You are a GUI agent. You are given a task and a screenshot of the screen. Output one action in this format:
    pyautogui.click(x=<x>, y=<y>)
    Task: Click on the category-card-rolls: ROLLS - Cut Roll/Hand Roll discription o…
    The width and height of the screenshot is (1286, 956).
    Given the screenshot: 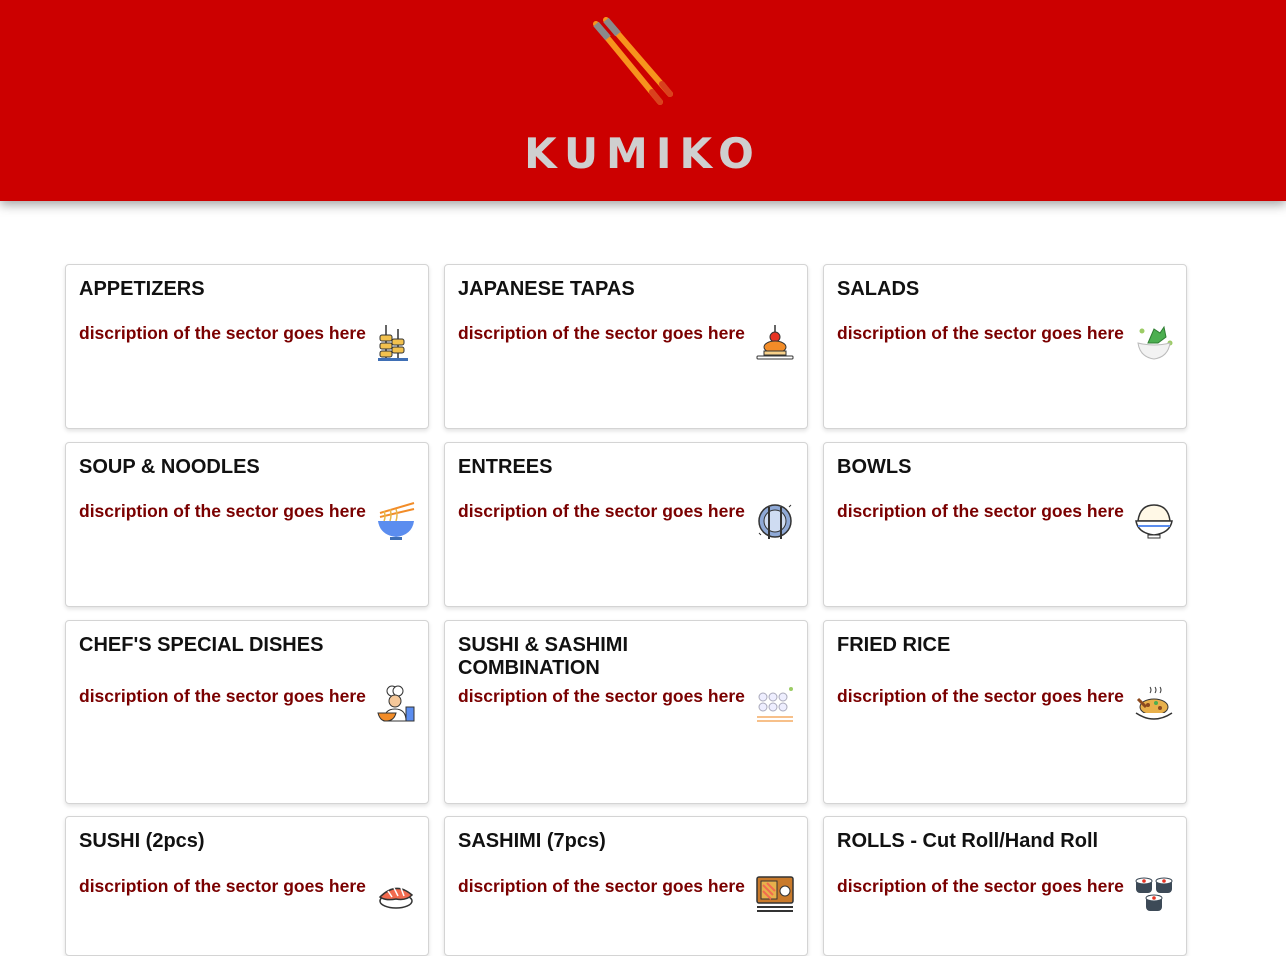 What is the action you would take?
    pyautogui.click(x=1005, y=886)
    